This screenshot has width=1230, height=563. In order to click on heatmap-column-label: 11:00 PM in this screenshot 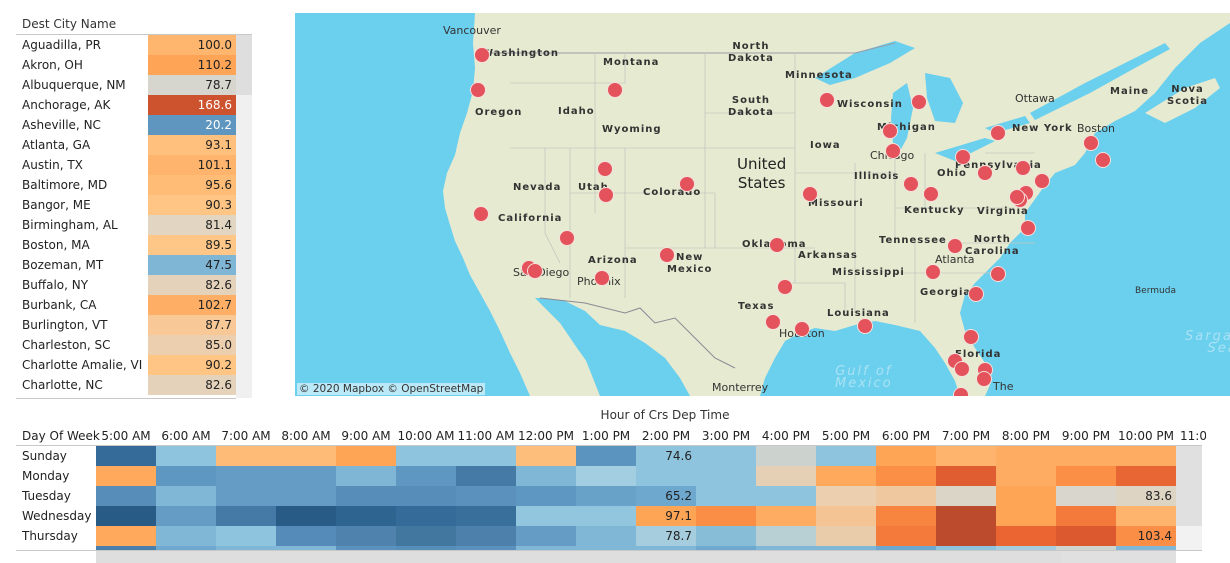, I will do `click(1193, 436)`.